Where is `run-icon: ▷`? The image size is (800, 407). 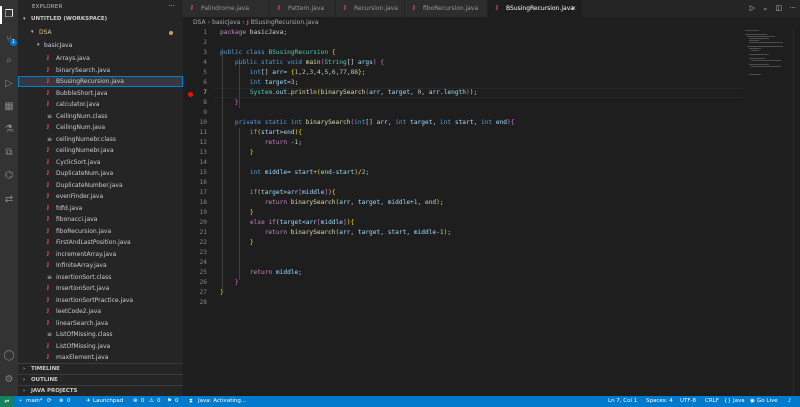
run-icon: ▷ is located at coordinates (752, 8).